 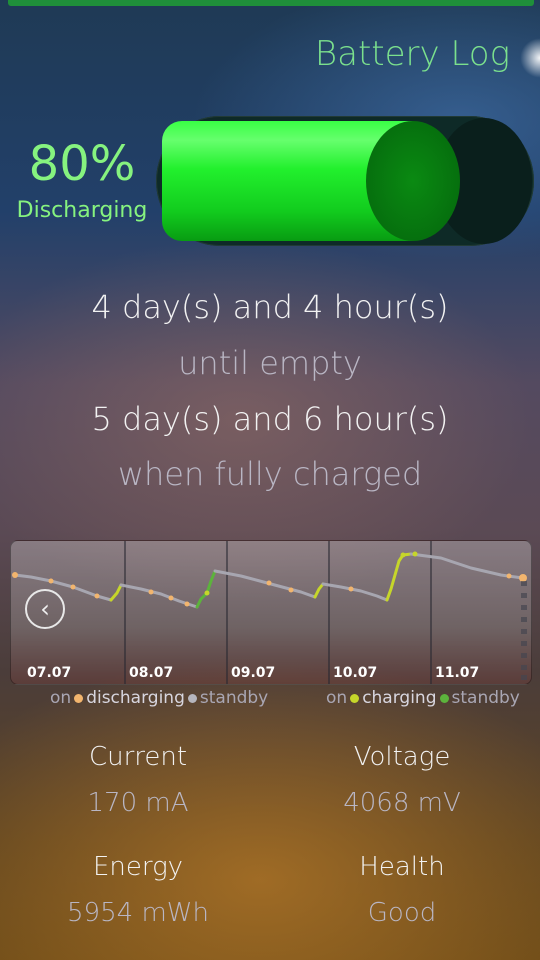 I want to click on top-status-bar, so click(x=271, y=3).